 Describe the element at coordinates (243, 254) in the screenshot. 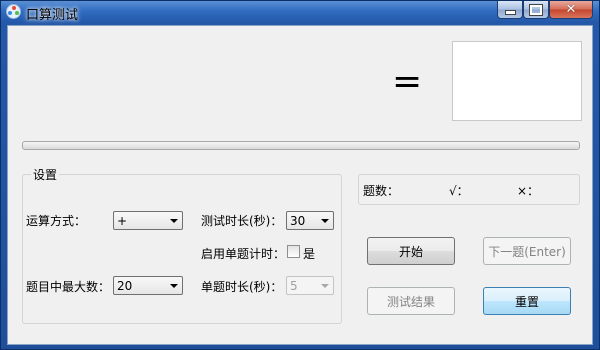

I see `per-question-timer-label: 启用单题计时：` at that location.